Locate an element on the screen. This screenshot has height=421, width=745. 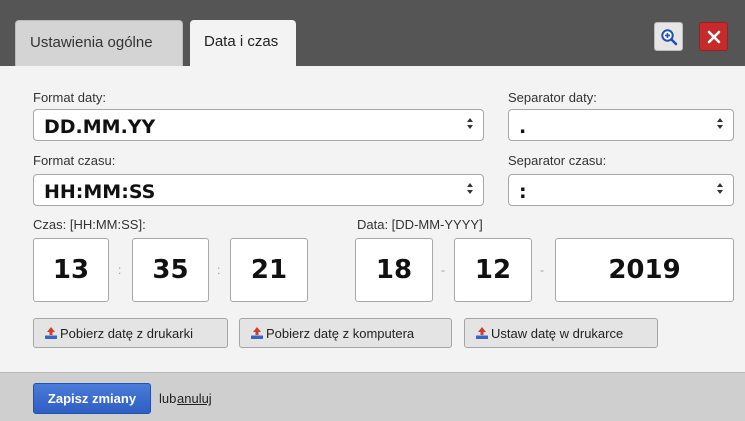
close-icon is located at coordinates (713, 36).